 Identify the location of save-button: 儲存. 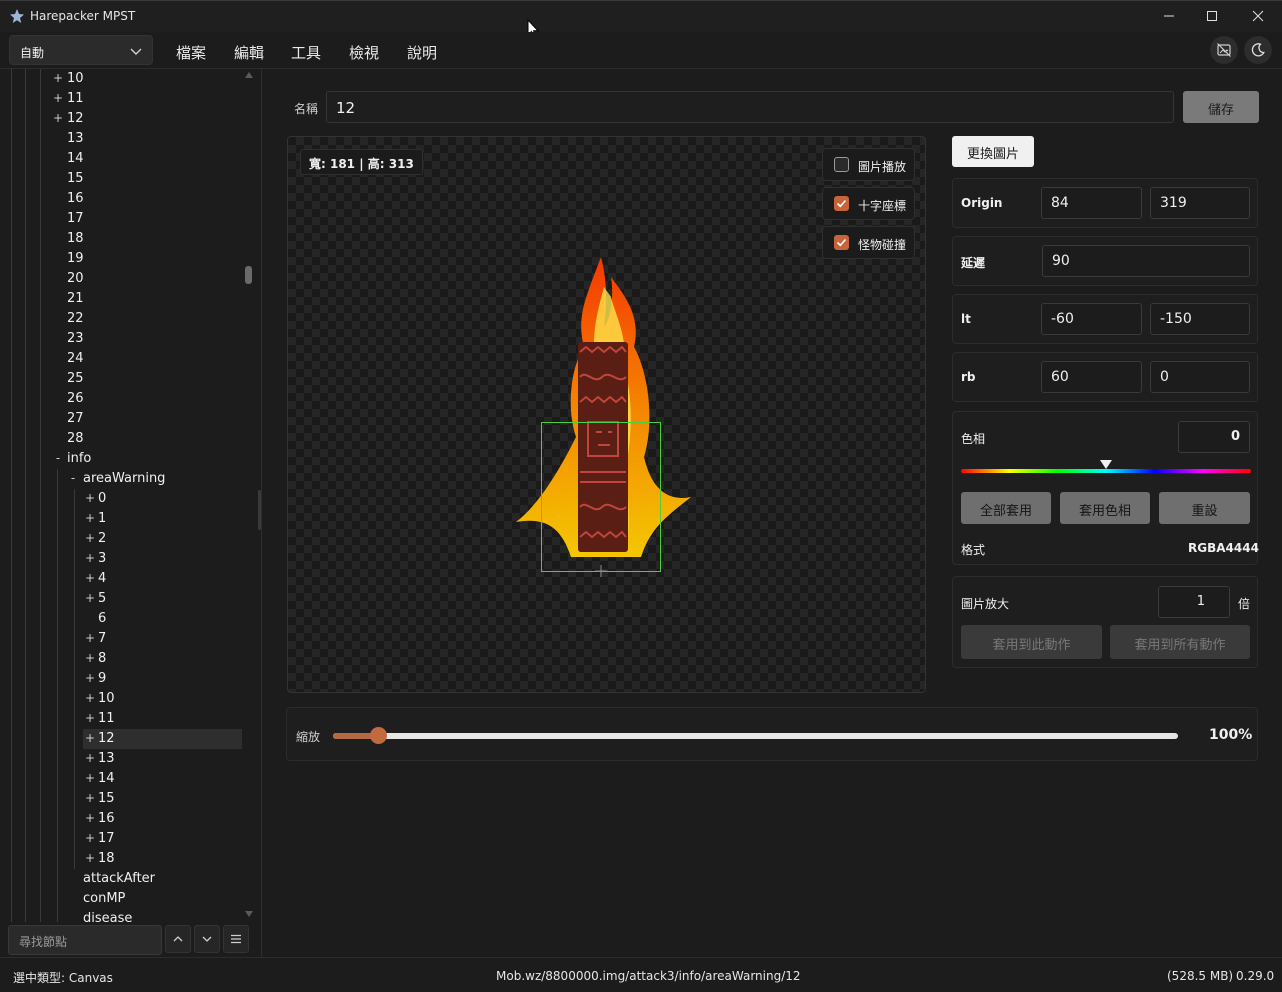
(1221, 107).